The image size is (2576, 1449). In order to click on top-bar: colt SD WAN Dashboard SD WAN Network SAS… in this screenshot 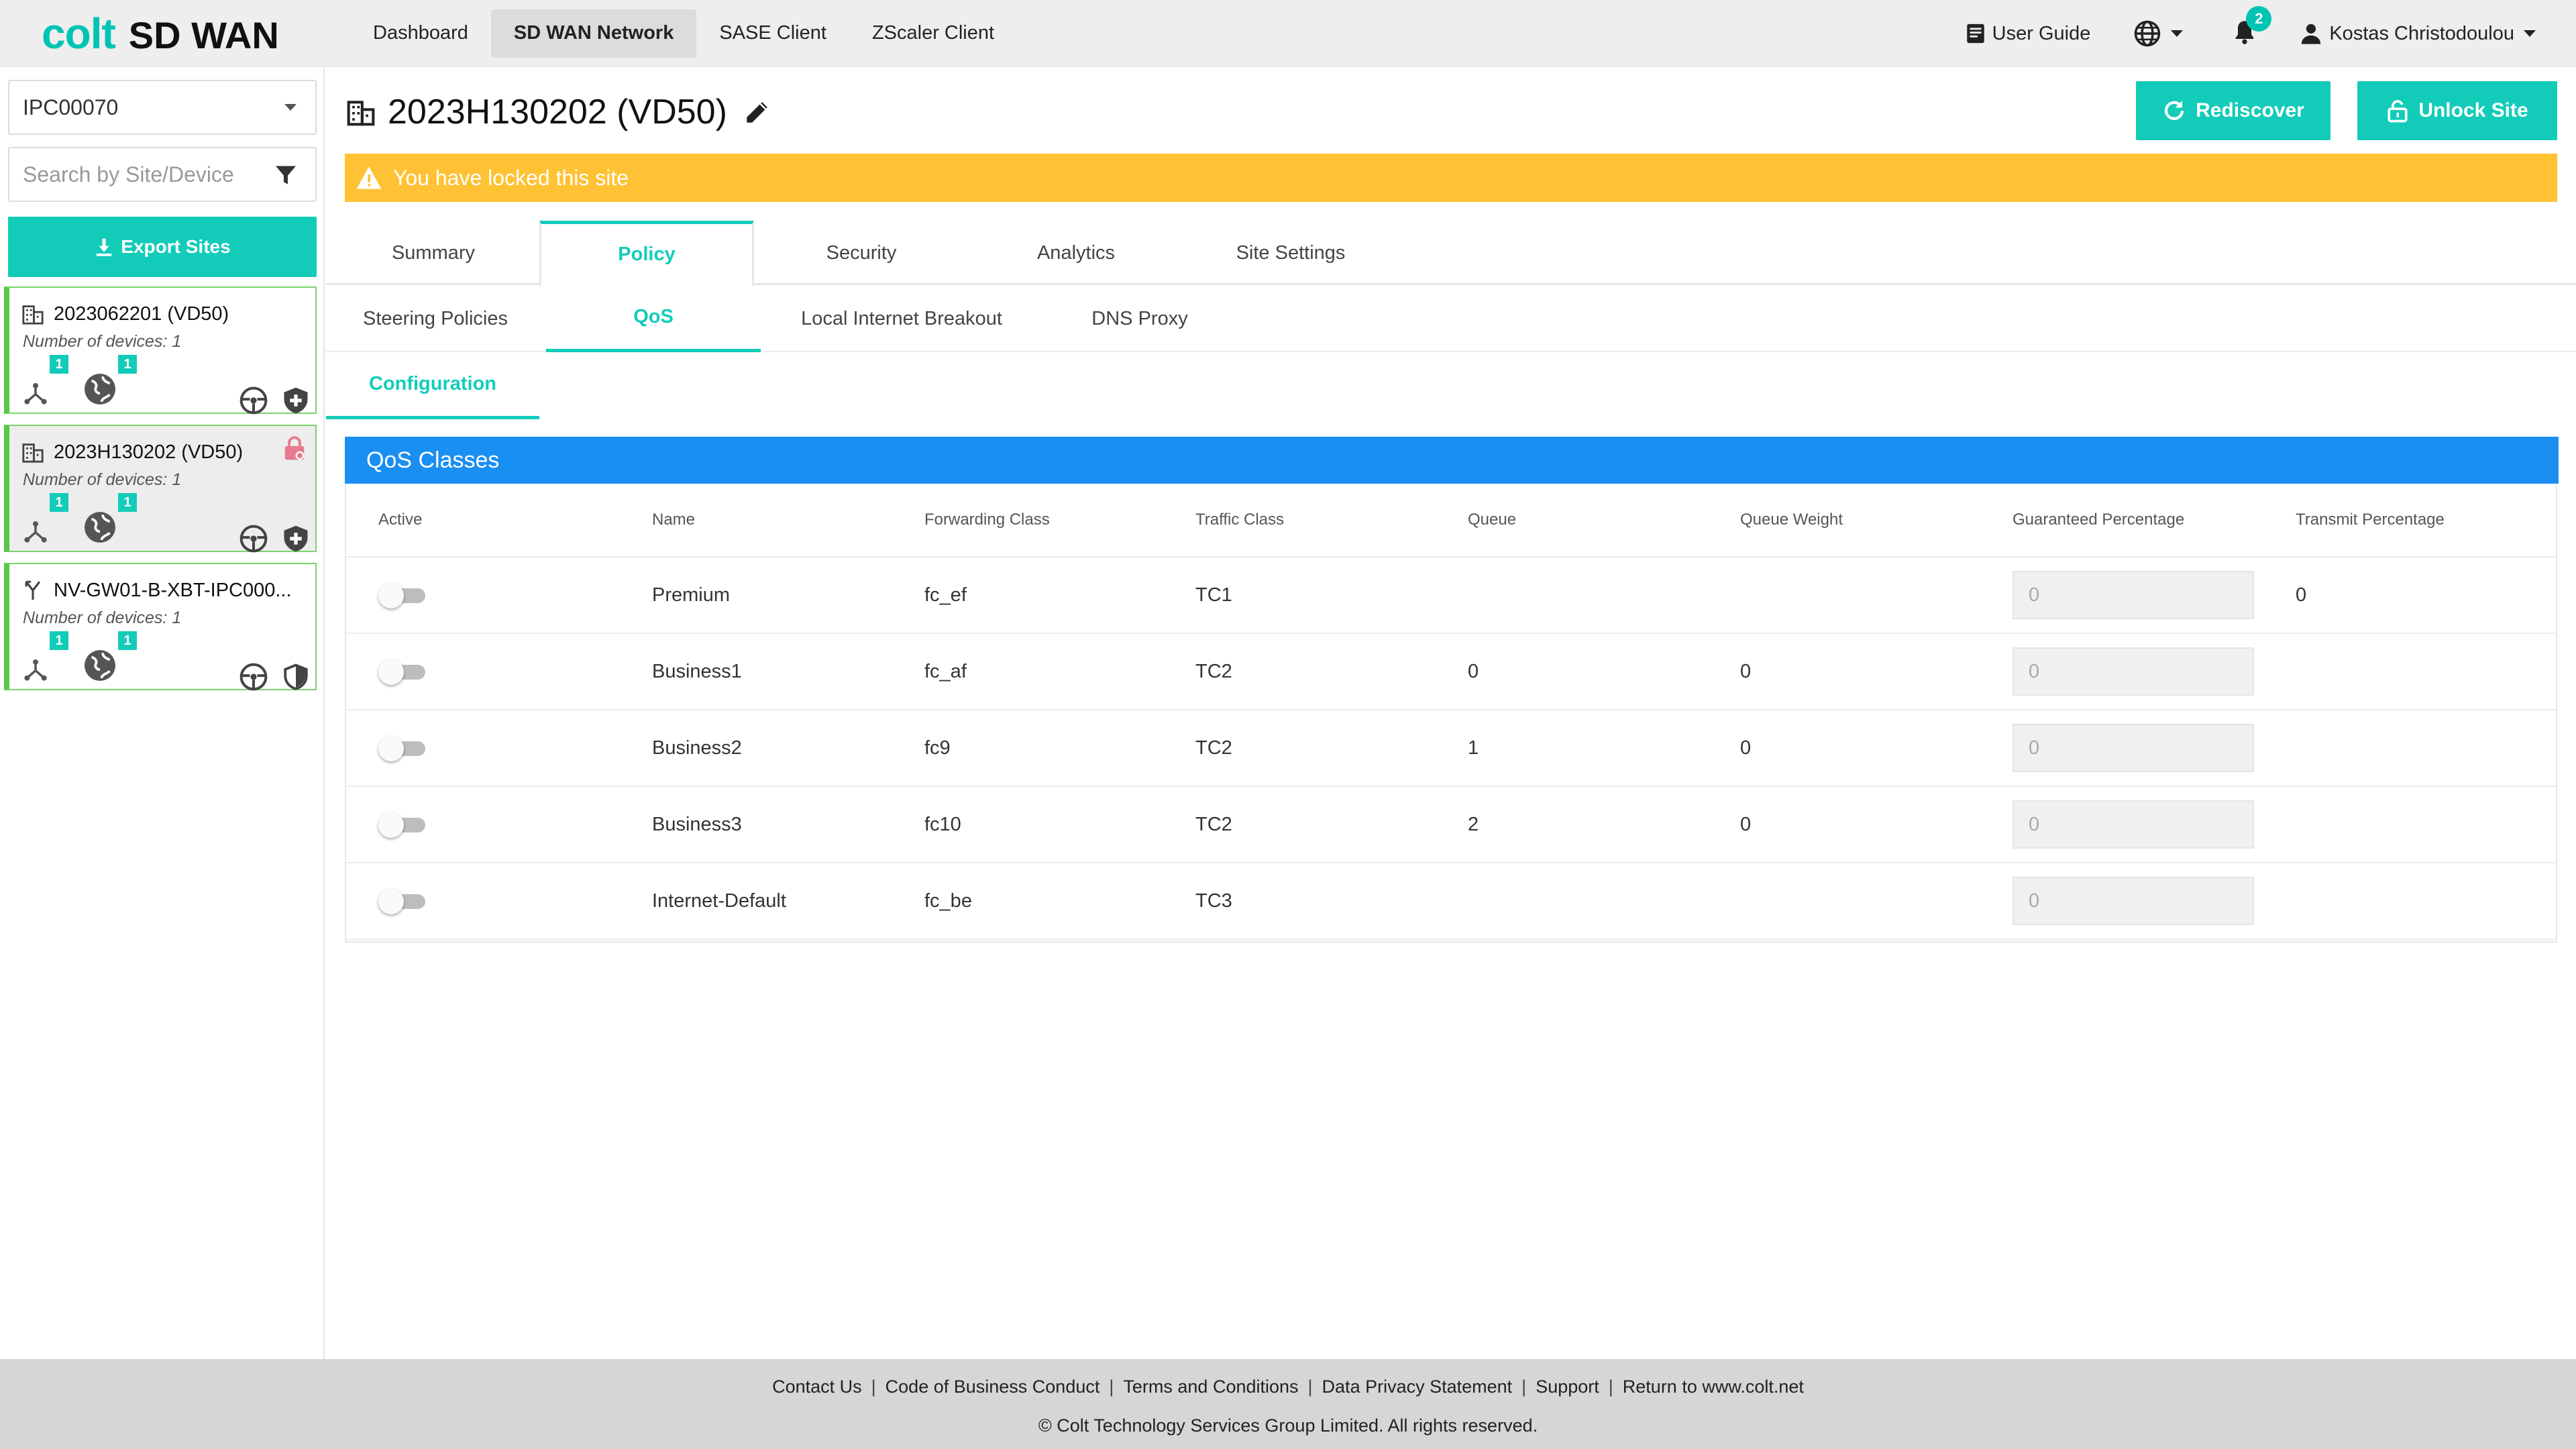, I will do `click(1288, 33)`.